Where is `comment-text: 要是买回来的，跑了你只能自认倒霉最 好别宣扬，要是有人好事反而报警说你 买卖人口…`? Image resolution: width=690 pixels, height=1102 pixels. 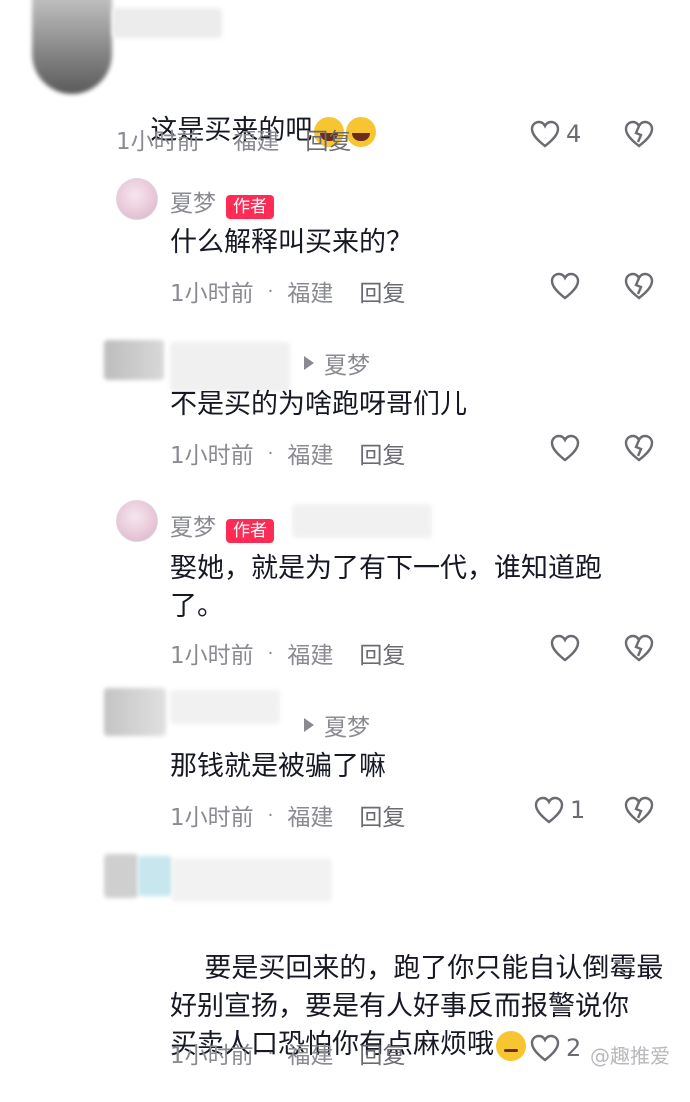 comment-text: 要是买回来的，跑了你只能自认倒霉最 好别宣扬，要是有人好事反而报警说你 买卖人口… is located at coordinates (417, 1007).